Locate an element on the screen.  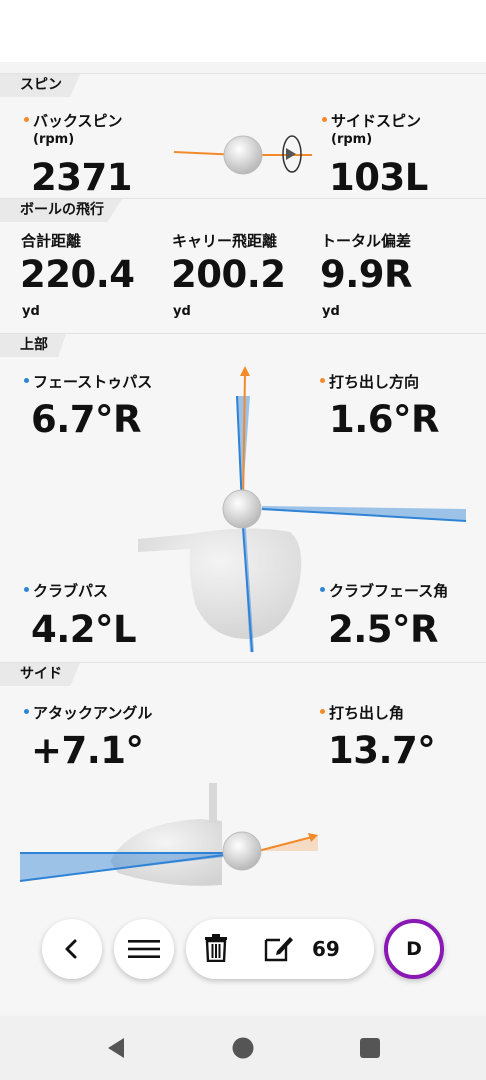
back-button is located at coordinates (72, 949).